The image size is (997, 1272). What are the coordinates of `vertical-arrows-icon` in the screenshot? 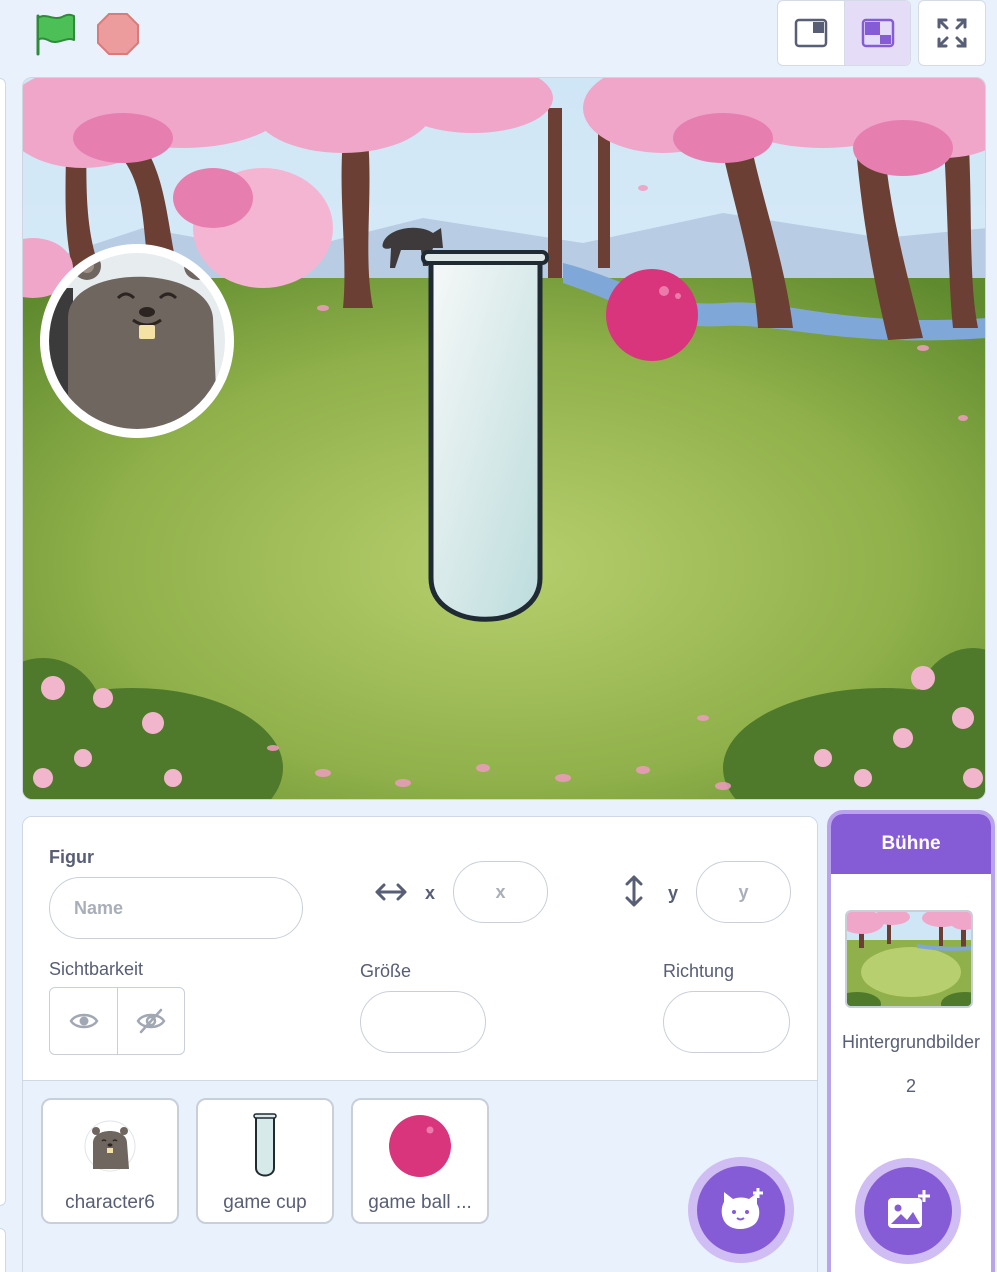 It's located at (634, 891).